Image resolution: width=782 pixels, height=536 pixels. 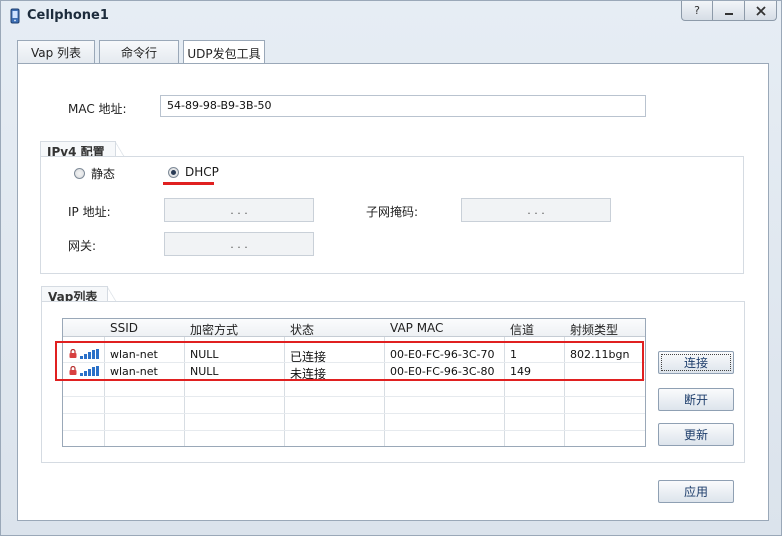 I want to click on ip-address-label: IP 地址:, so click(x=89, y=212).